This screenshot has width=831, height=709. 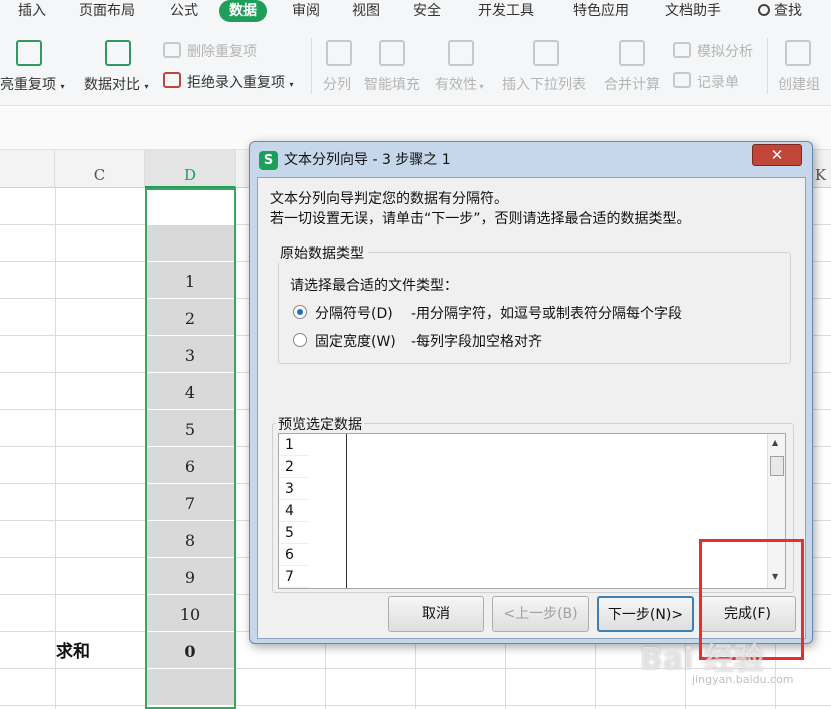 I want to click on preview-row-number: 7, so click(x=294, y=577).